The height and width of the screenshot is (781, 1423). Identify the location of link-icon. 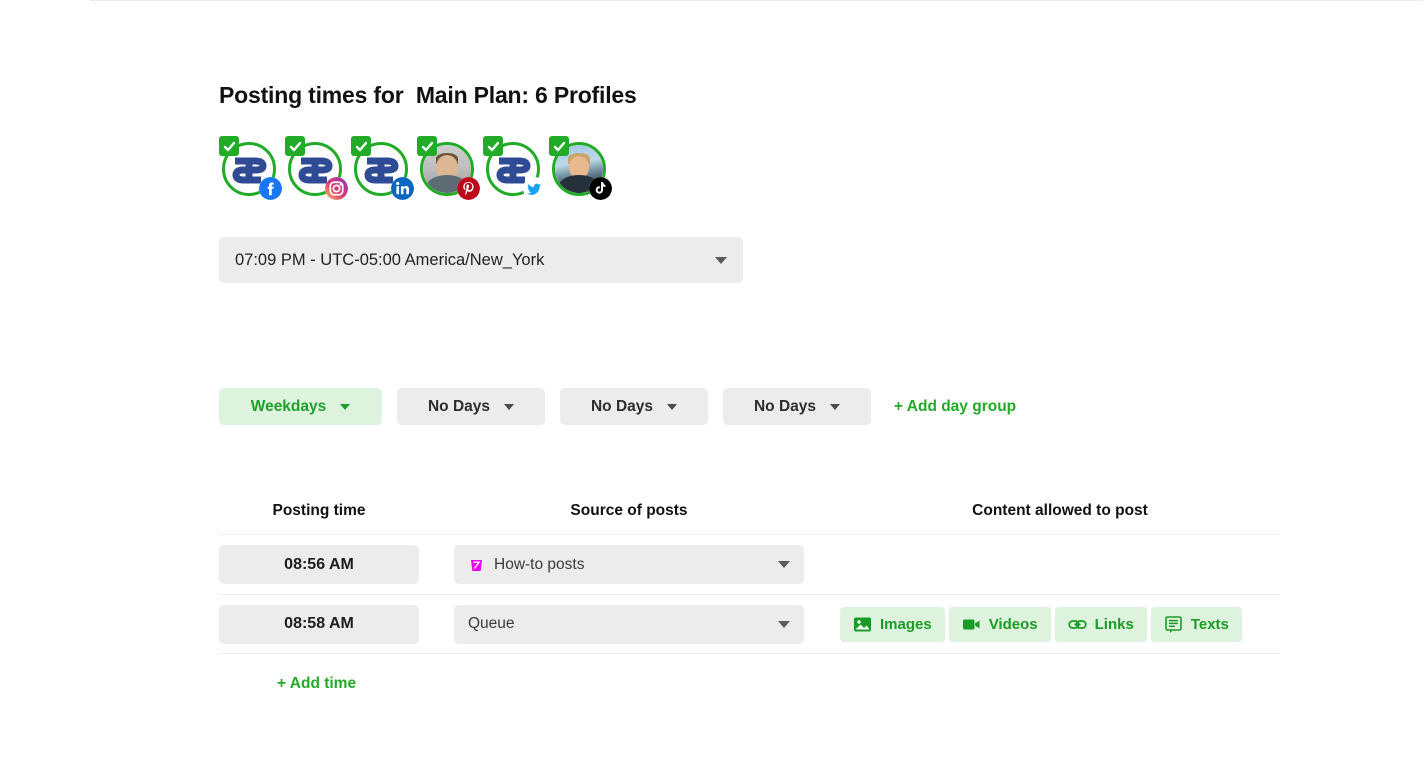
(1077, 624).